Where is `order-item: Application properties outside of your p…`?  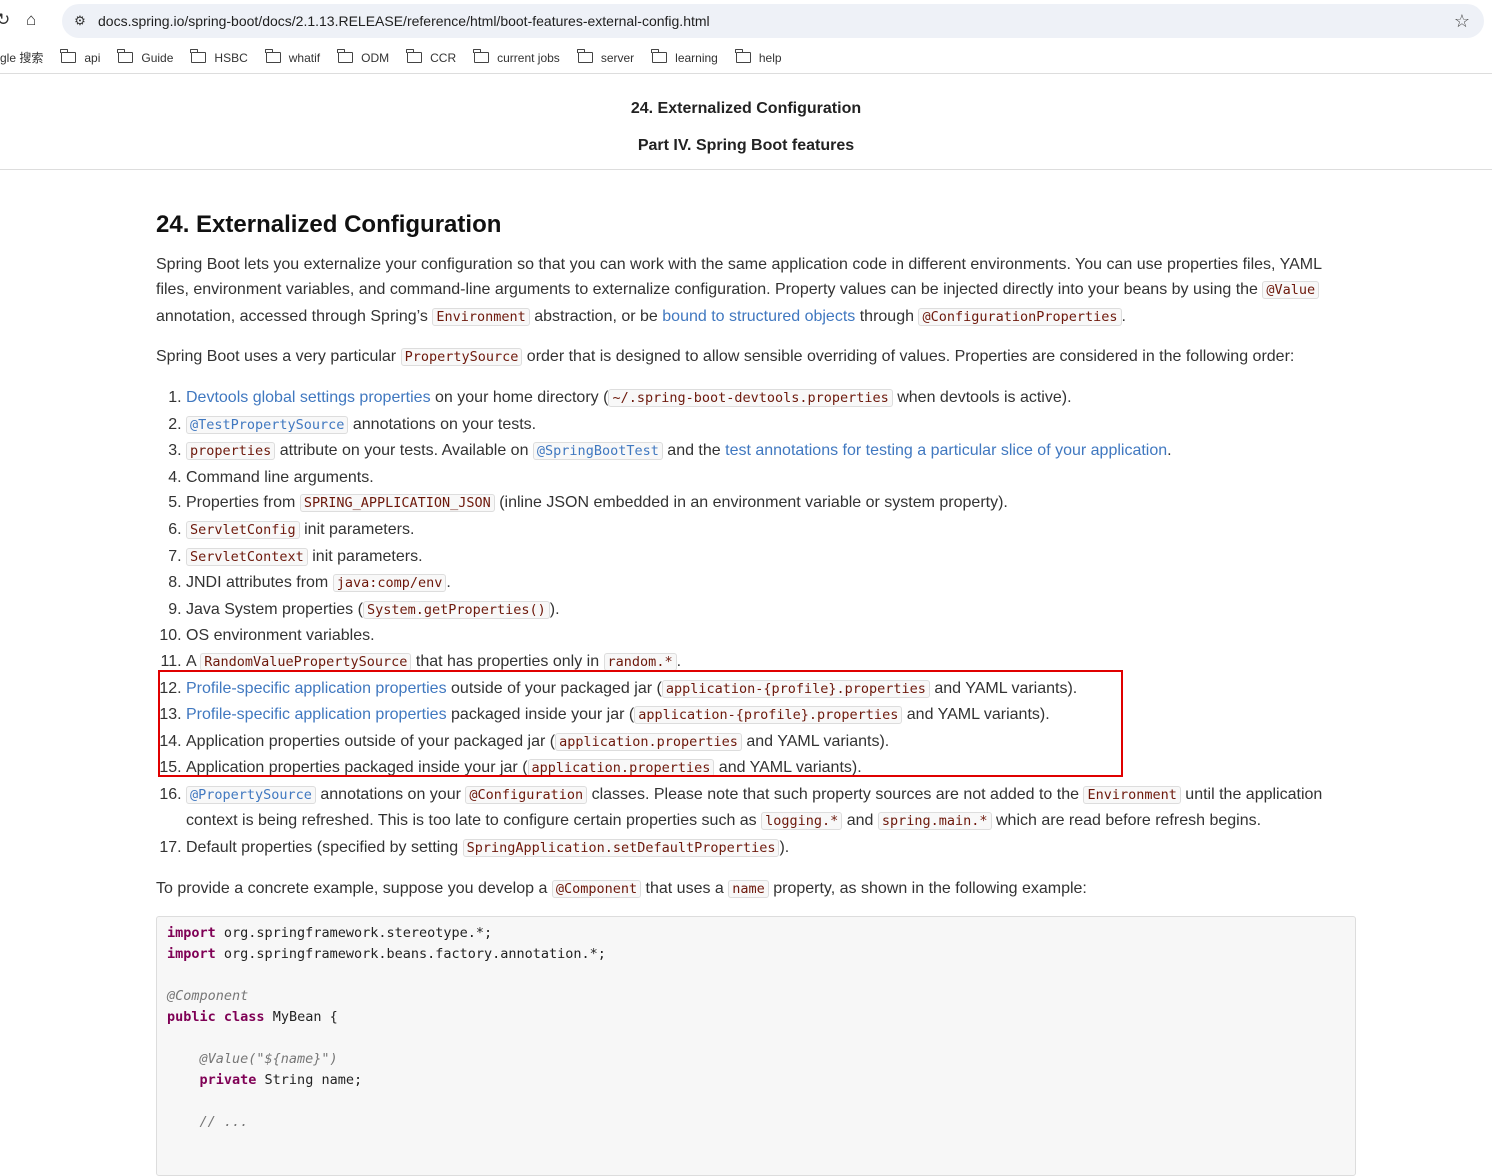 order-item: Application properties outside of your p… is located at coordinates (771, 742).